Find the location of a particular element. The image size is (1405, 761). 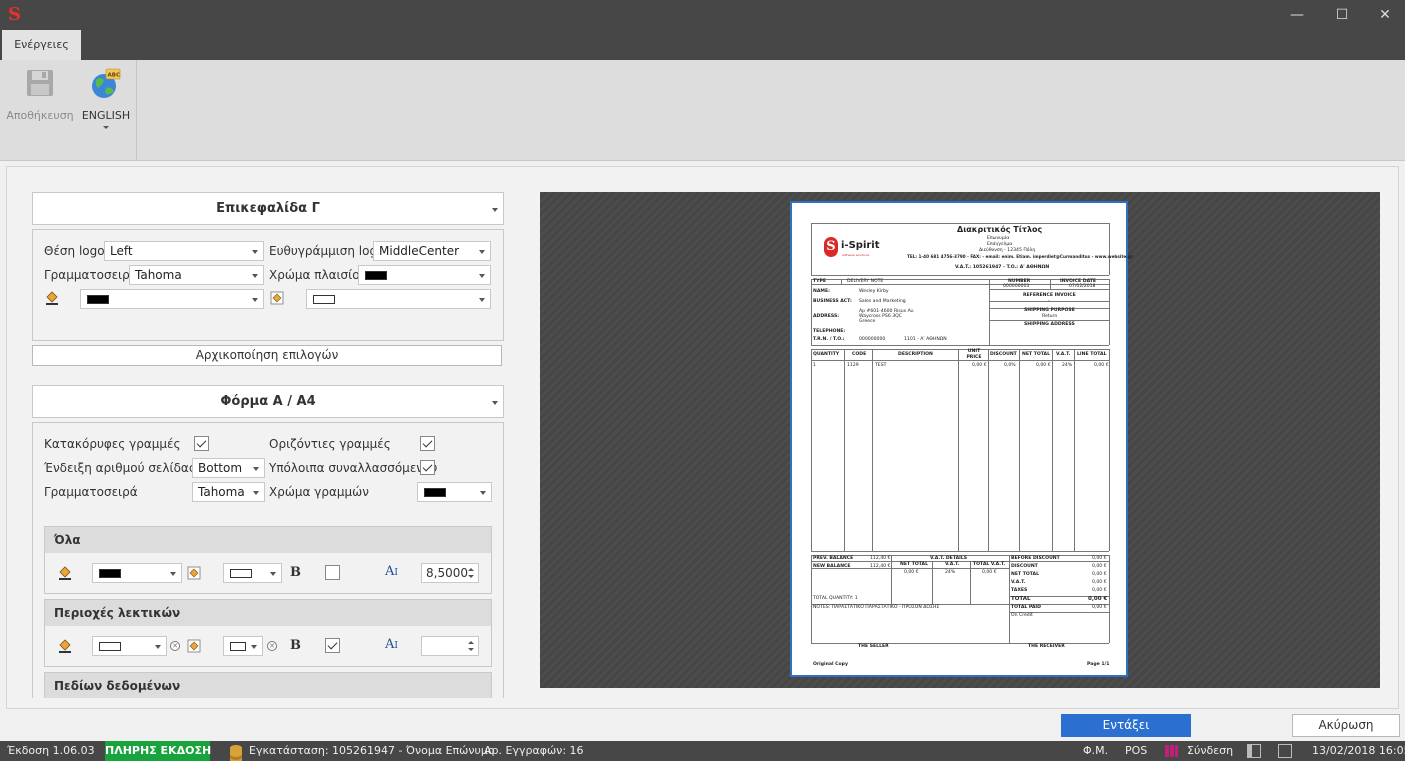

doc-col-vat: V.A.T. is located at coordinates (1063, 354).